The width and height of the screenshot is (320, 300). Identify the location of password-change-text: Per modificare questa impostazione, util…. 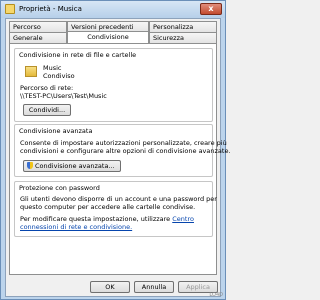
(95, 219).